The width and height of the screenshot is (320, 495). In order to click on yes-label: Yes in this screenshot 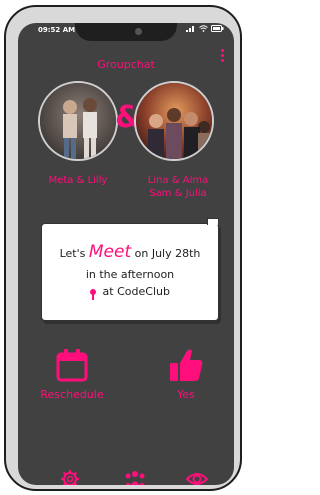, I will do `click(186, 394)`.